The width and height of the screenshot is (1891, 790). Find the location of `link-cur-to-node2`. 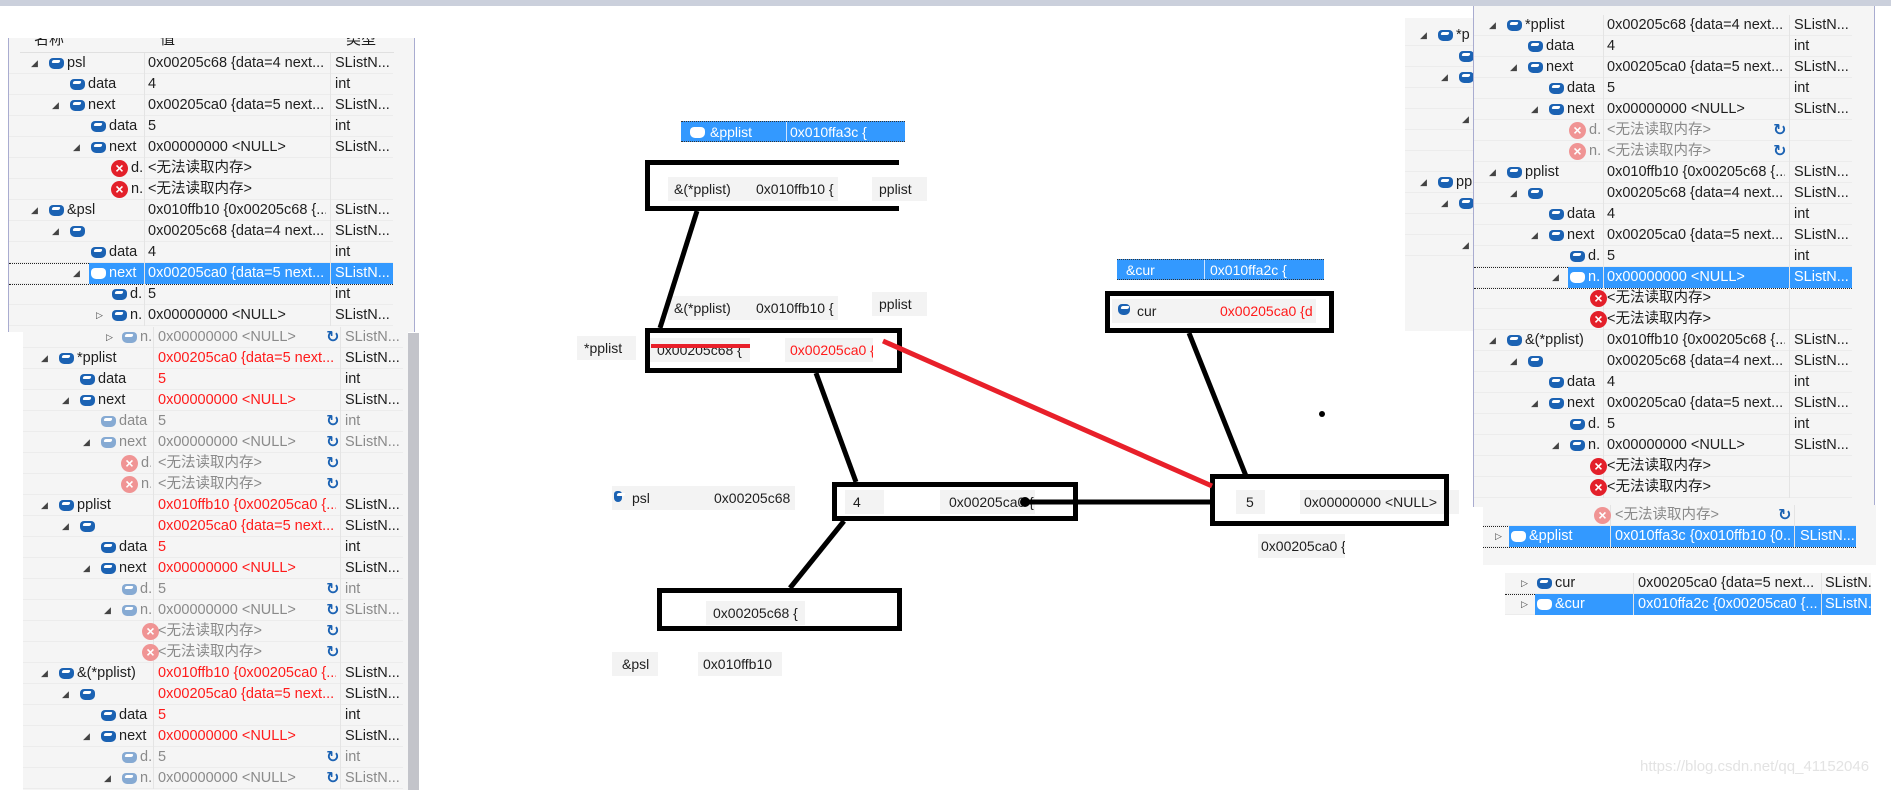

link-cur-to-node2 is located at coordinates (1217, 404).